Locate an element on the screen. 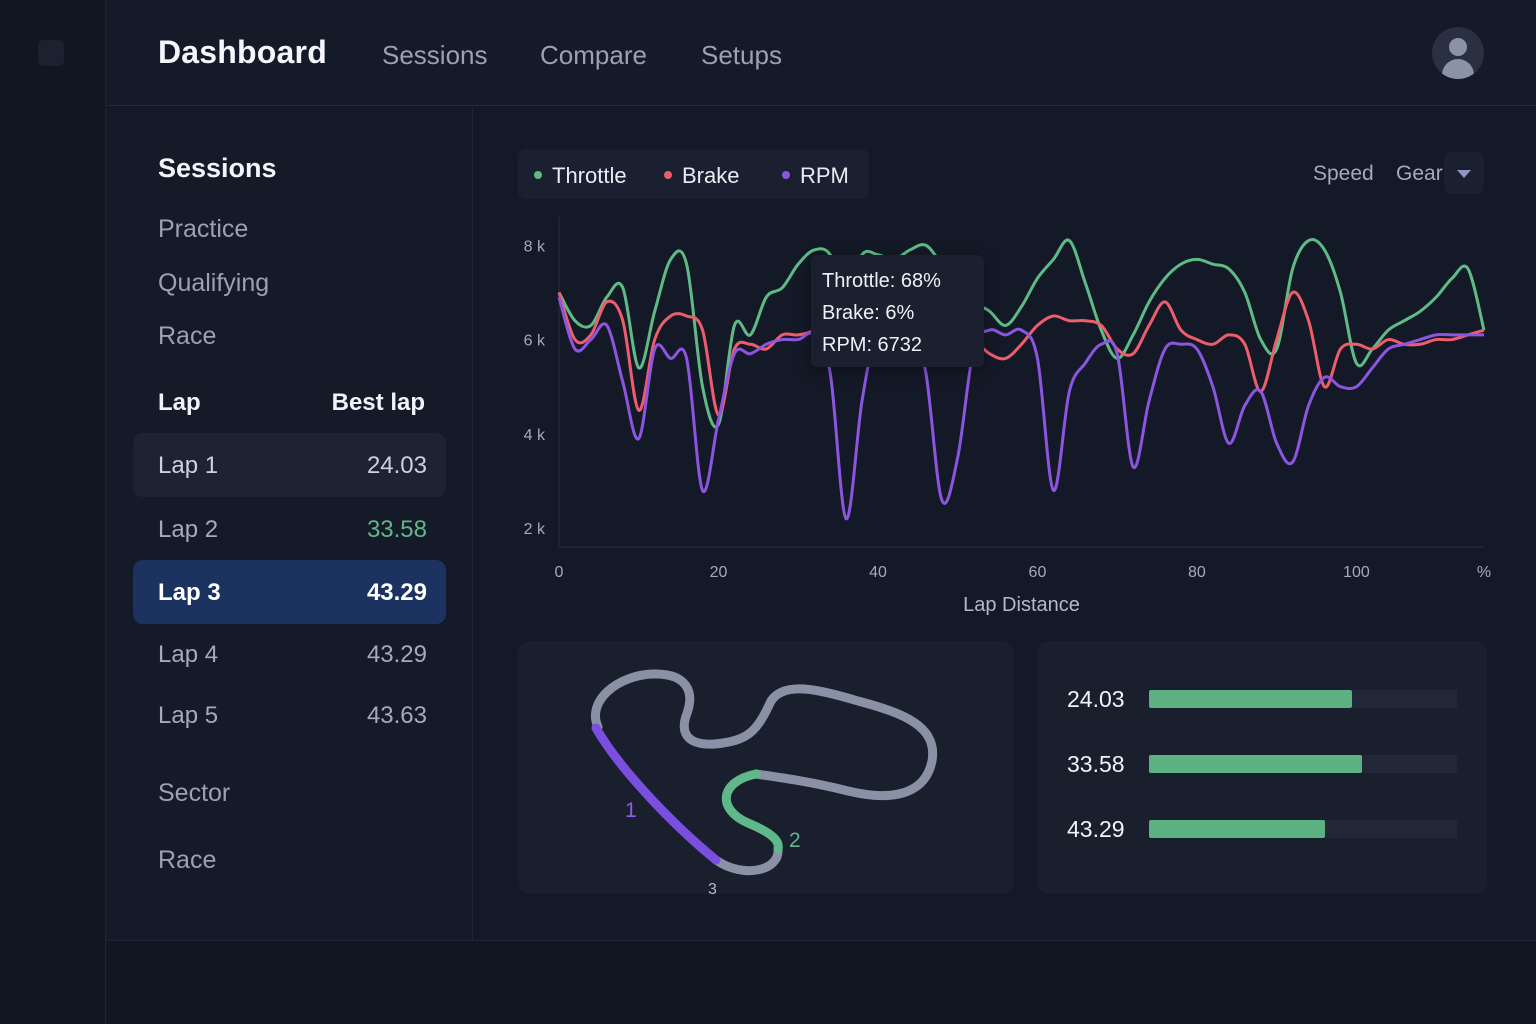  session-qualifying: Qualifying is located at coordinates (213, 283).